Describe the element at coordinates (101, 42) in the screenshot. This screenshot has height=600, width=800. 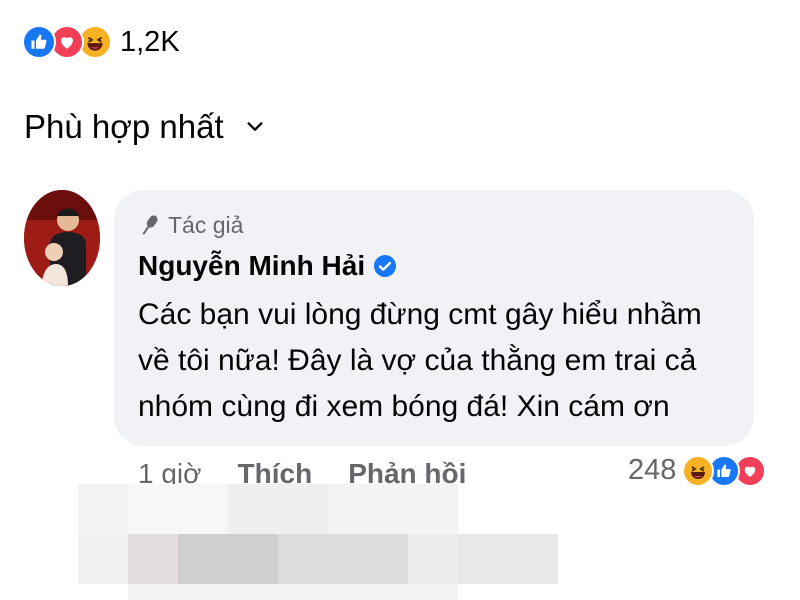
I see `reaction-summary: 1,2K` at that location.